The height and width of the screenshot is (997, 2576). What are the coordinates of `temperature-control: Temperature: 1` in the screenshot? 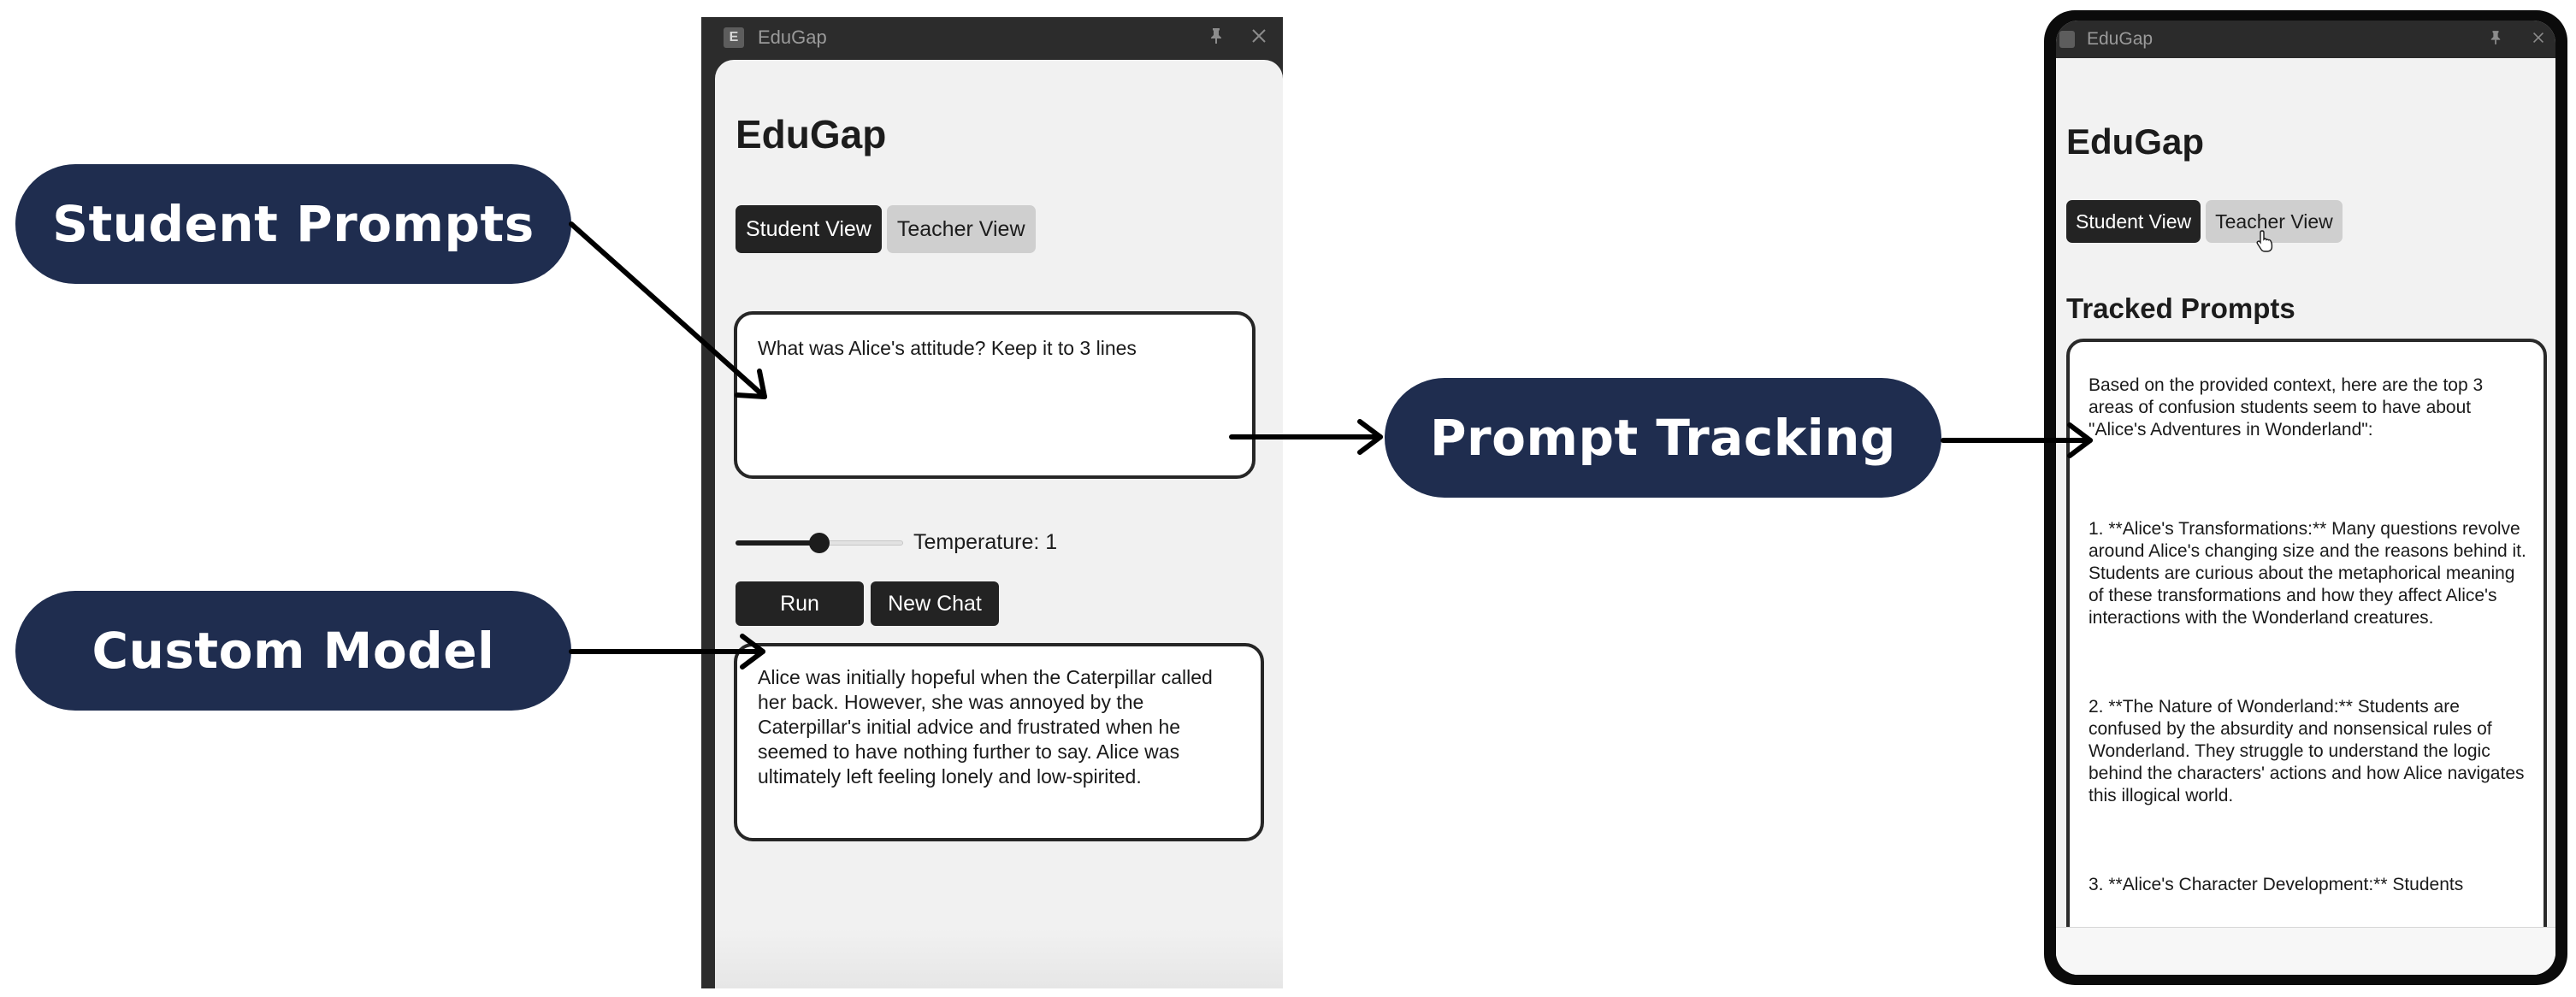 It's located at (896, 542).